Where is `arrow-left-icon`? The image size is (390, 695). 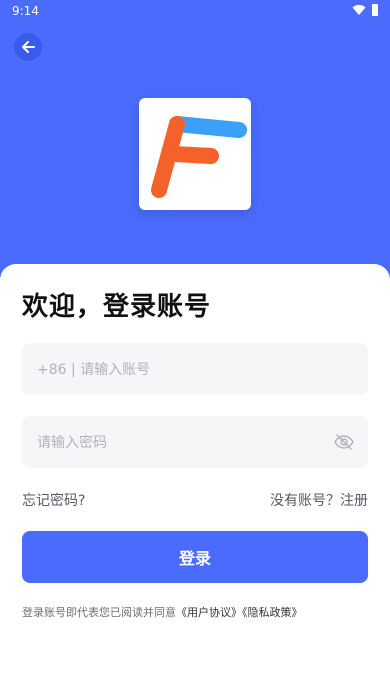
arrow-left-icon is located at coordinates (28, 47).